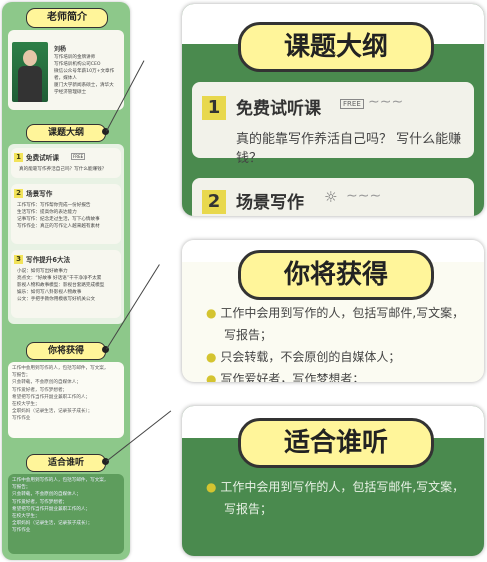 The height and width of the screenshot is (562, 487). I want to click on fit-big-title: 适合谁听, so click(336, 443).